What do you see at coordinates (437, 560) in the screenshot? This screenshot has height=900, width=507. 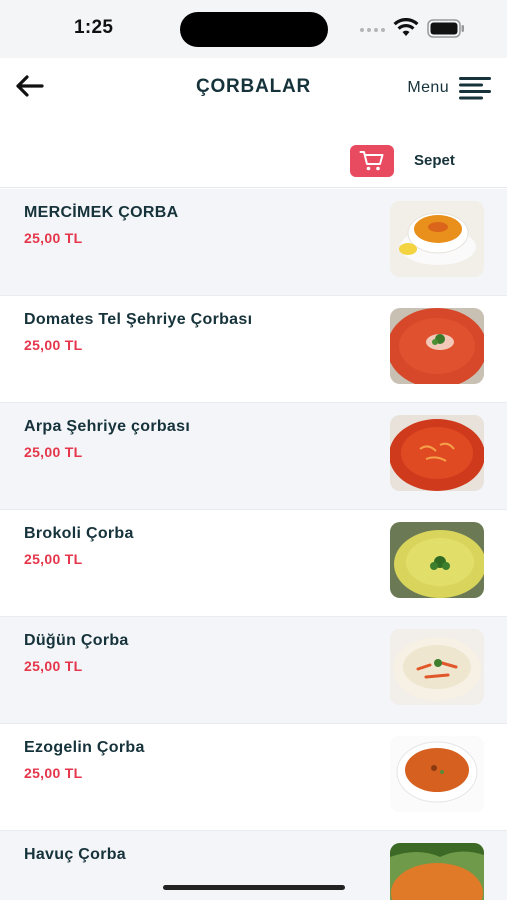 I see `broccoli-soup-photo` at bounding box center [437, 560].